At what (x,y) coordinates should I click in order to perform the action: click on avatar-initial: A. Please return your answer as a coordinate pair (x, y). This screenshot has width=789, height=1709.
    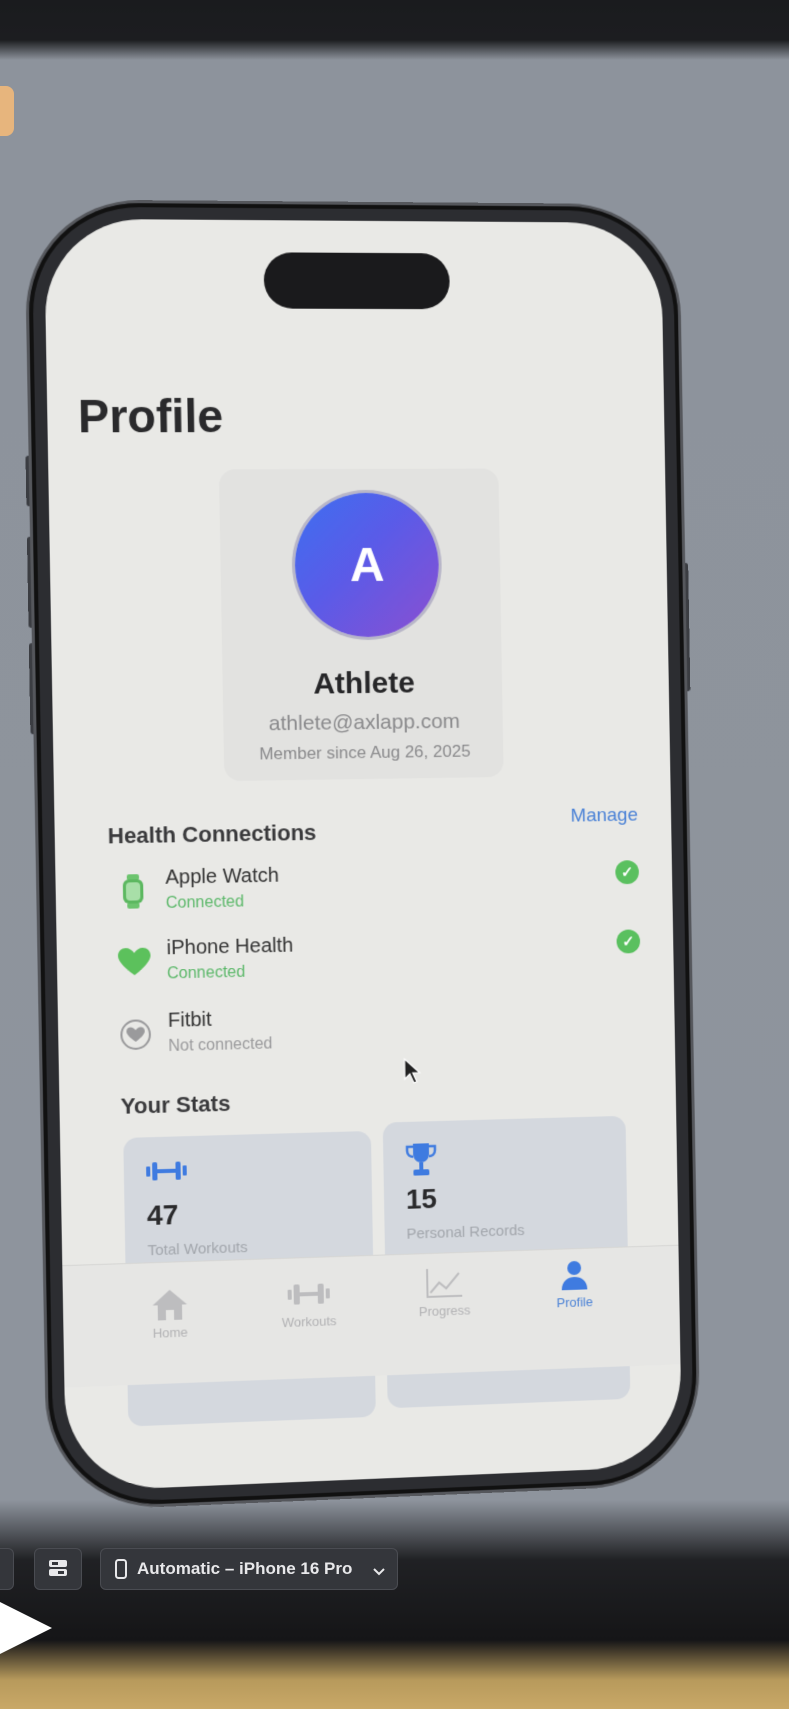
    Looking at the image, I should click on (367, 565).